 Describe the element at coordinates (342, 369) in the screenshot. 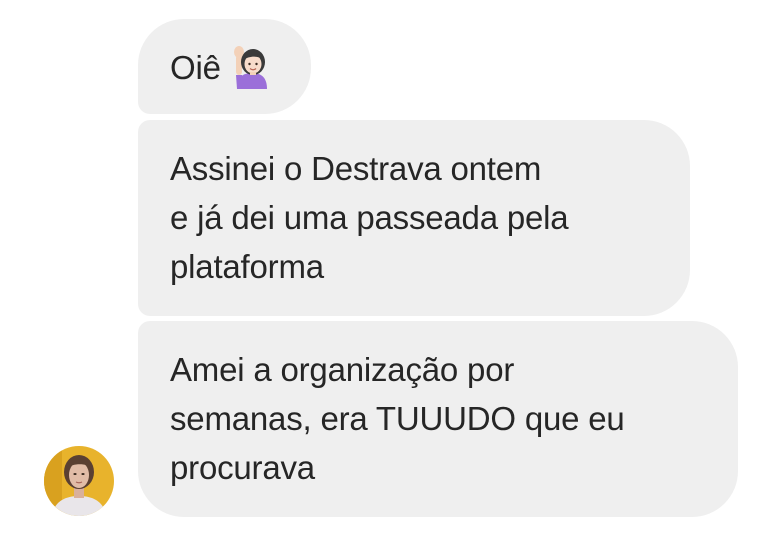

I see `message-text-line: Amei a organização por` at that location.